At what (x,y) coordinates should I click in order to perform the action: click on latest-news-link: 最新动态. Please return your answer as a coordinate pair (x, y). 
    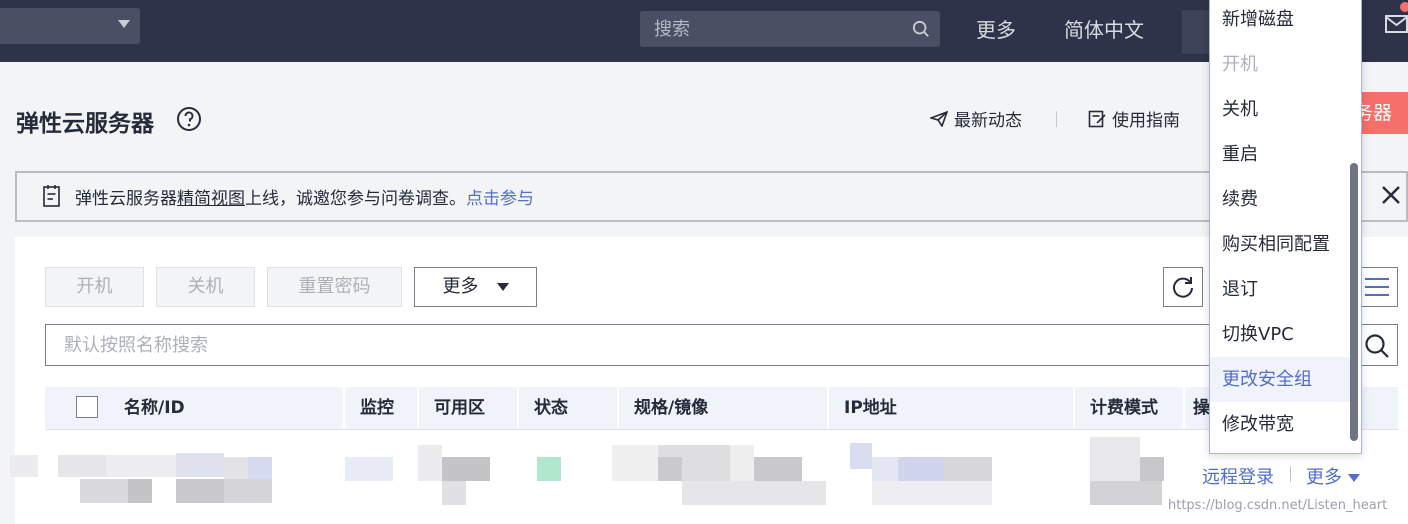
    Looking at the image, I should click on (976, 118).